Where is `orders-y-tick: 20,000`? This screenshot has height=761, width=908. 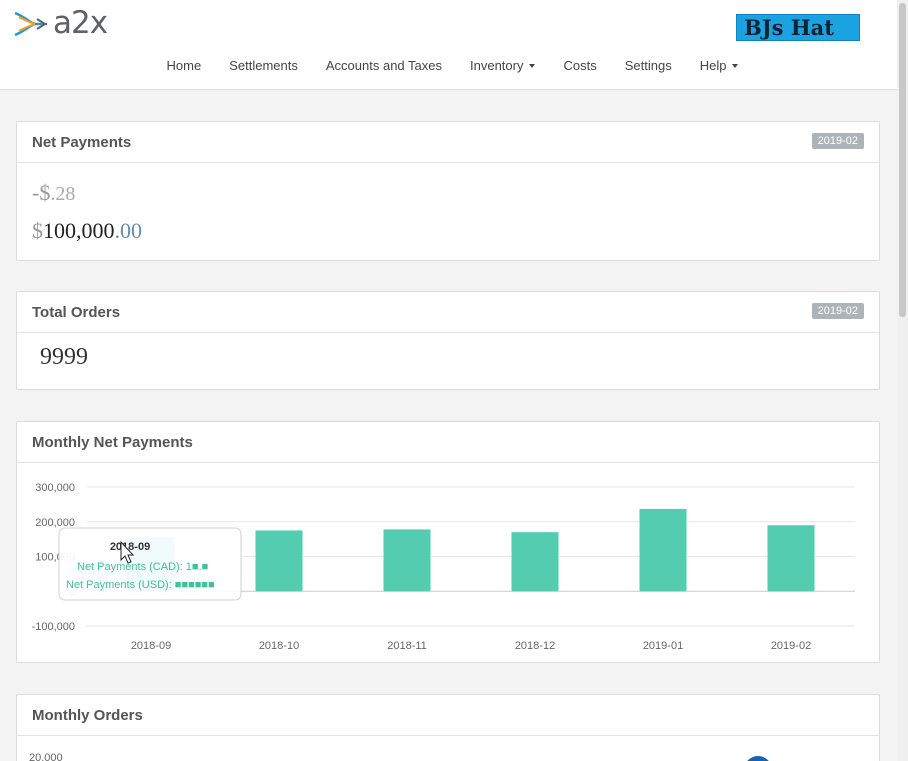 orders-y-tick: 20,000 is located at coordinates (46, 756).